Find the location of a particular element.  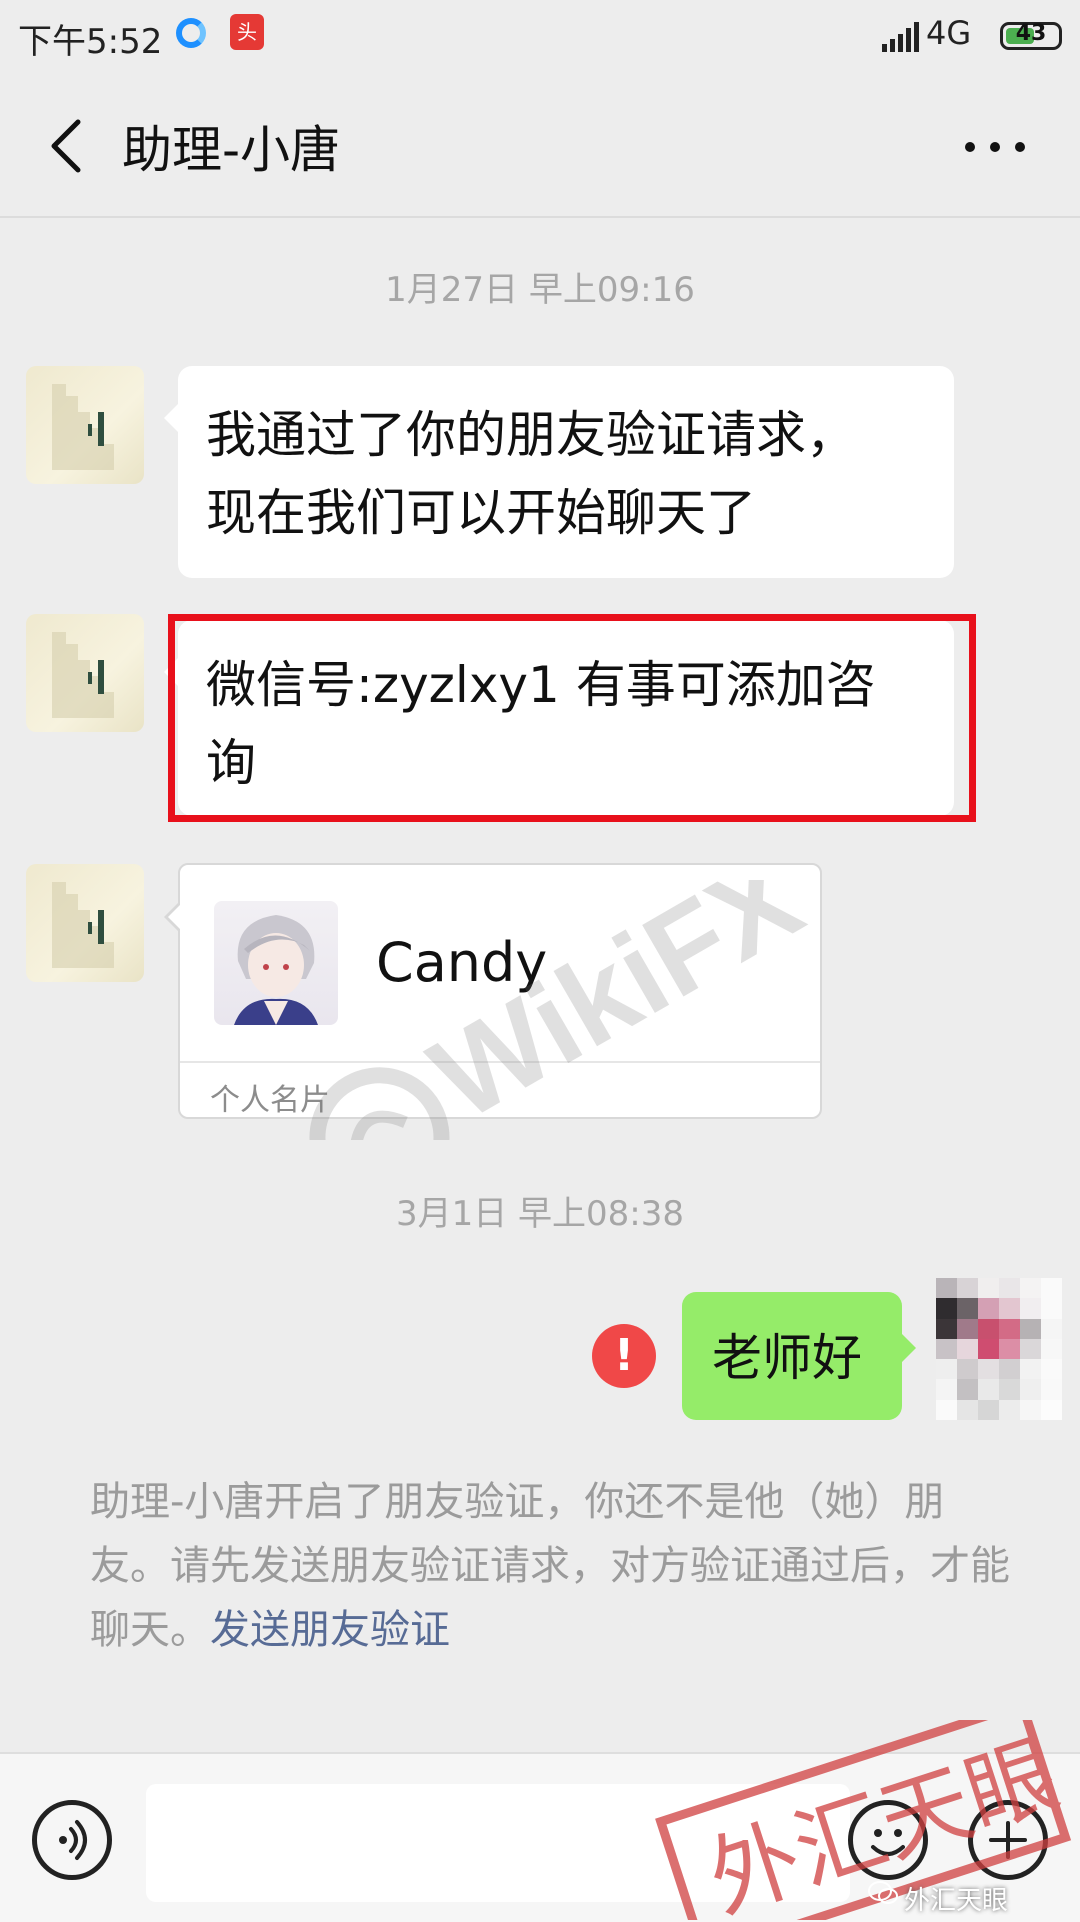

chat-header: 助理-小唐 is located at coordinates (540, 147).